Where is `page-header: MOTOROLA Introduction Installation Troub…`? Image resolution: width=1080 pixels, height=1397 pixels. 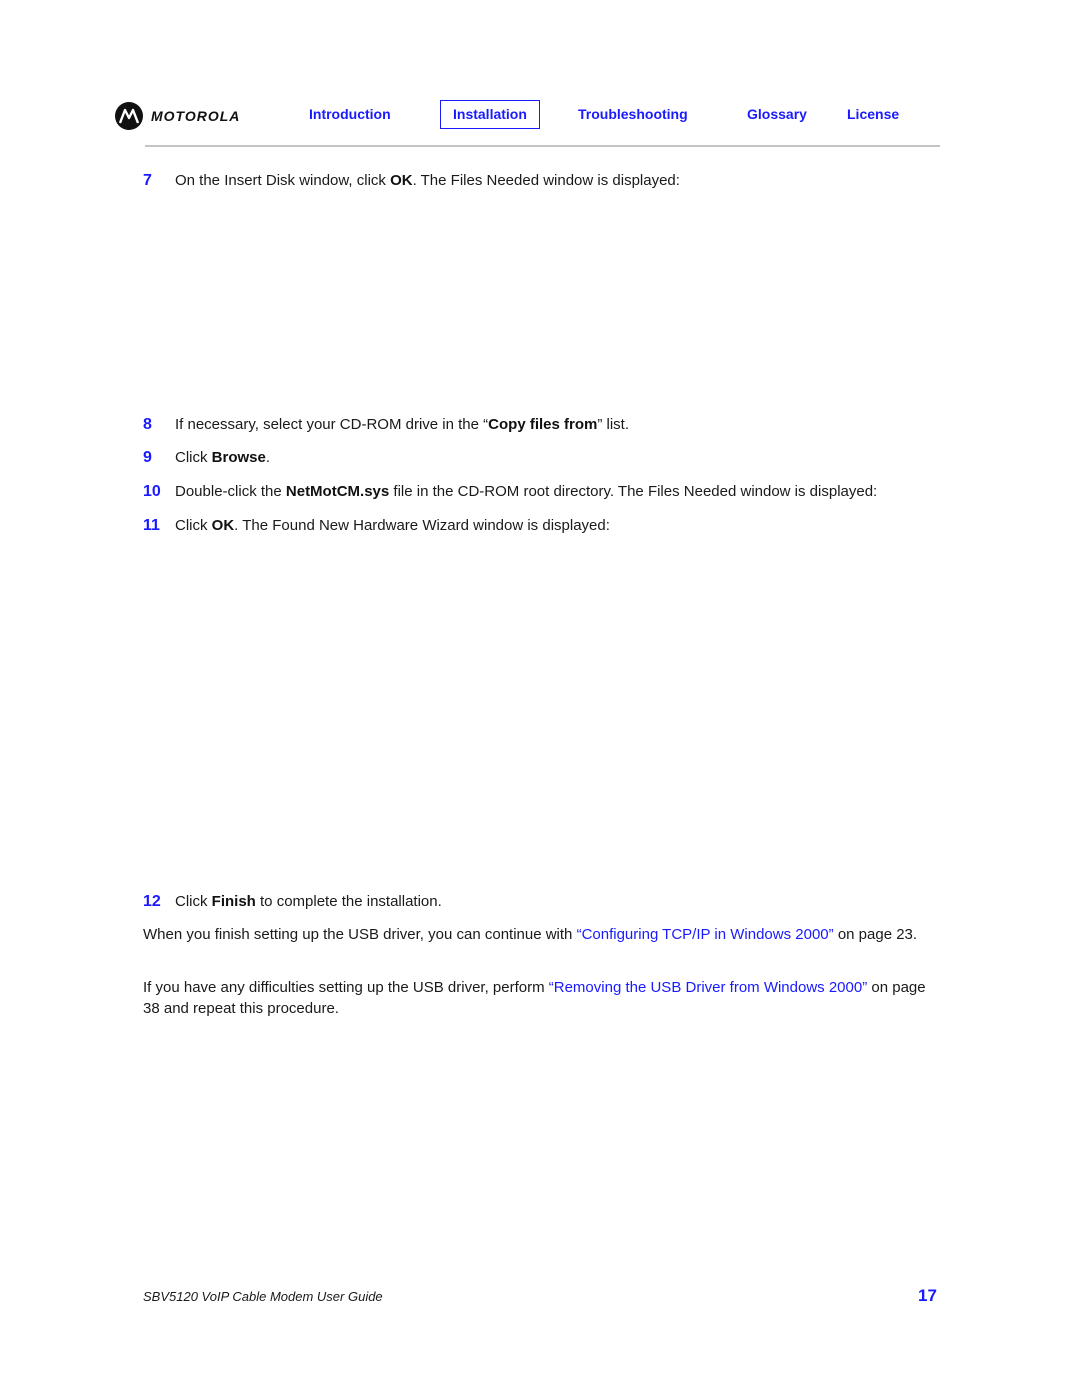
page-header: MOTOROLA Introduction Installation Troub… is located at coordinates (527, 115).